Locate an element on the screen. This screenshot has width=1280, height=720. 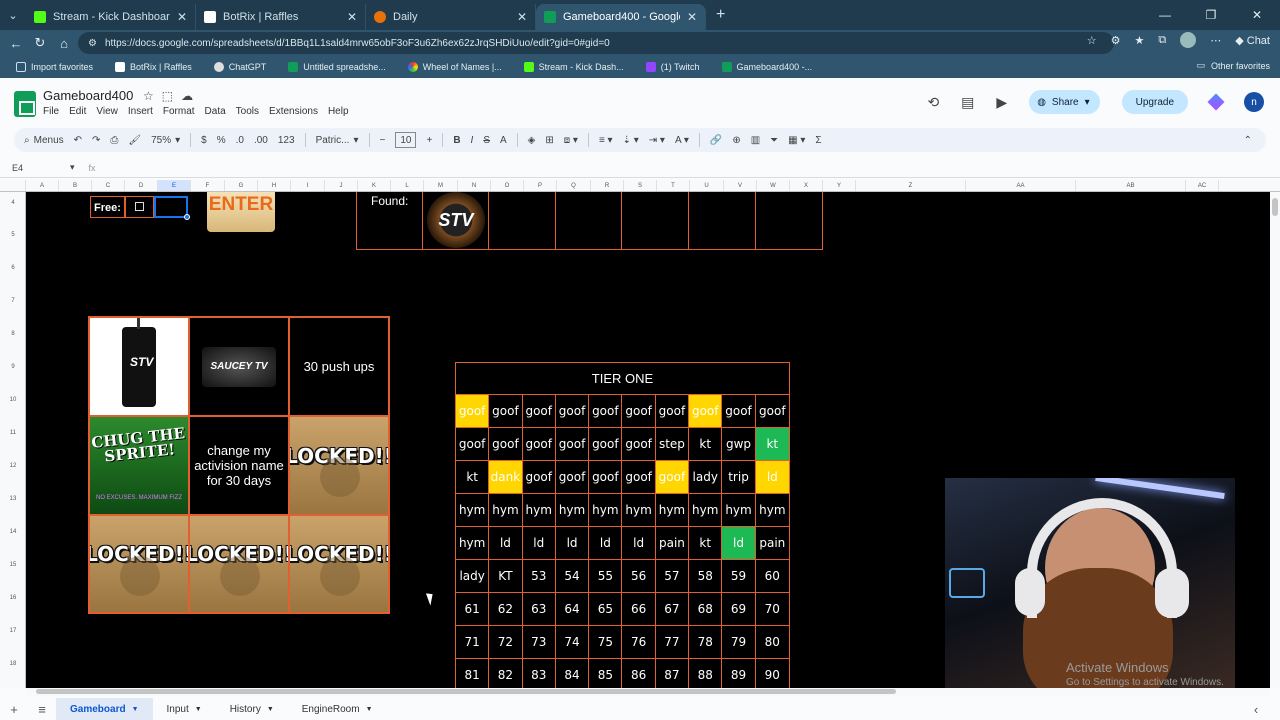
tier-cell: dank is located at coordinates (506, 477).